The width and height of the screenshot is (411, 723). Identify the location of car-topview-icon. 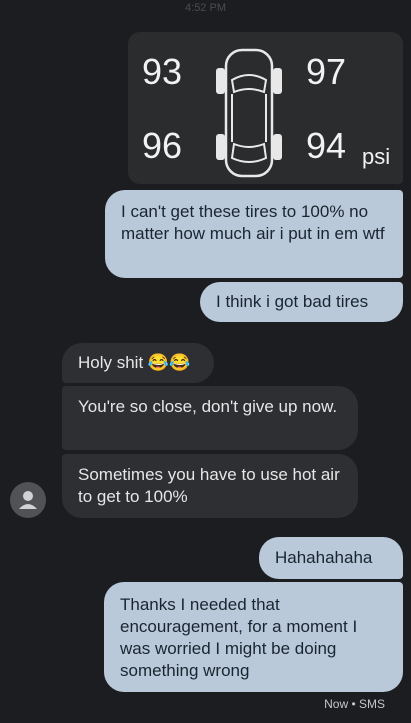
(249, 113).